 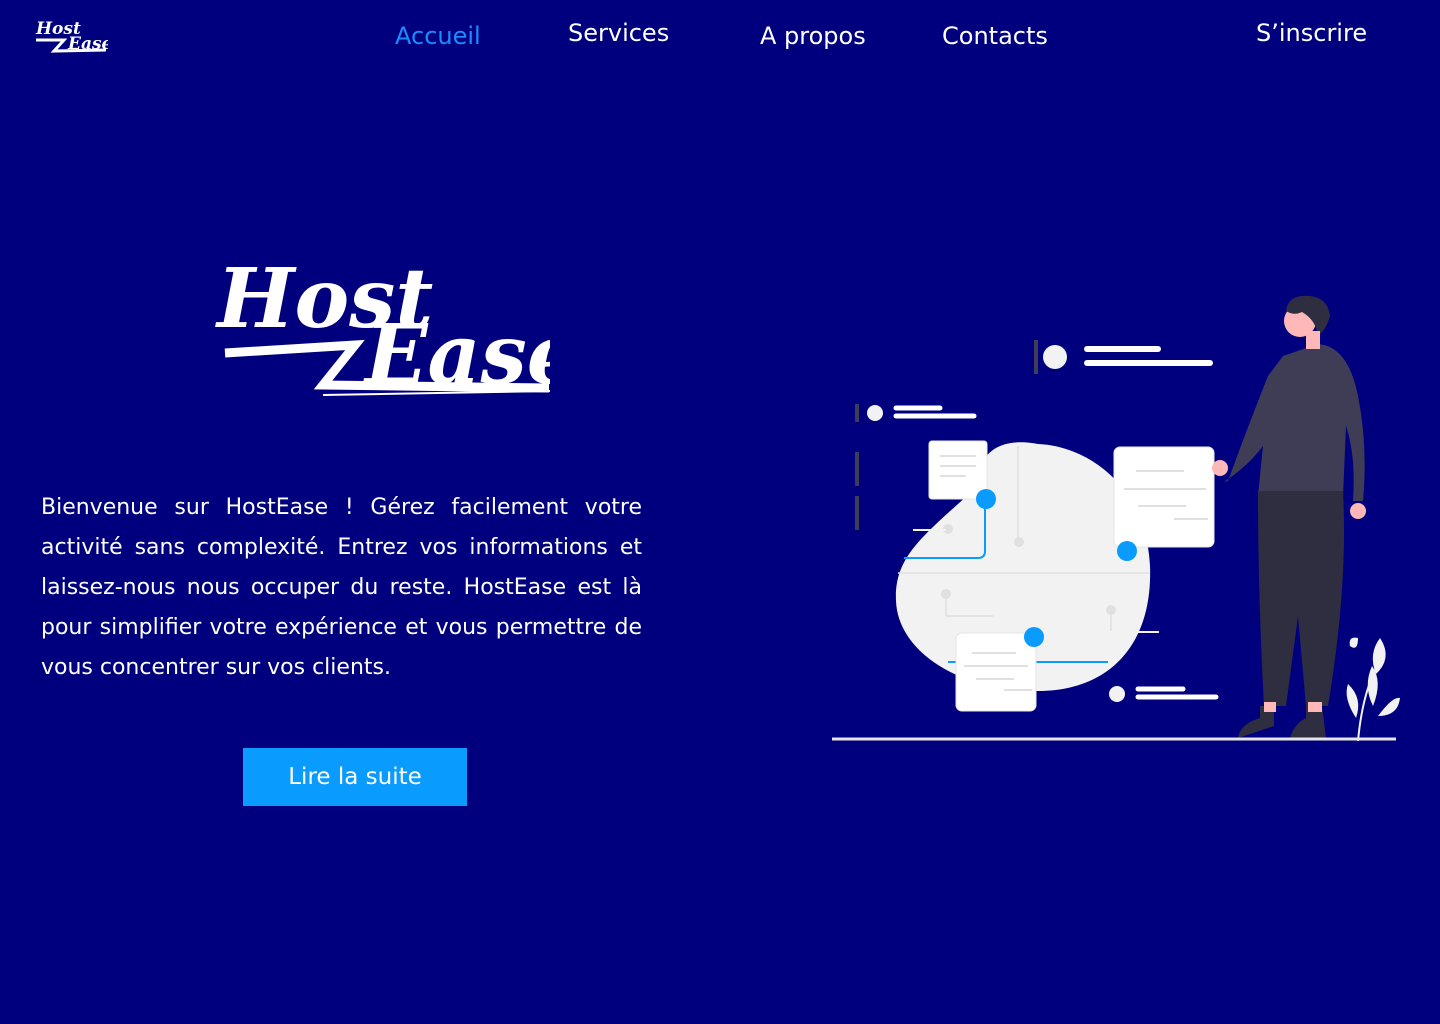 I want to click on nav-item-accueil: Accueil, so click(x=438, y=36).